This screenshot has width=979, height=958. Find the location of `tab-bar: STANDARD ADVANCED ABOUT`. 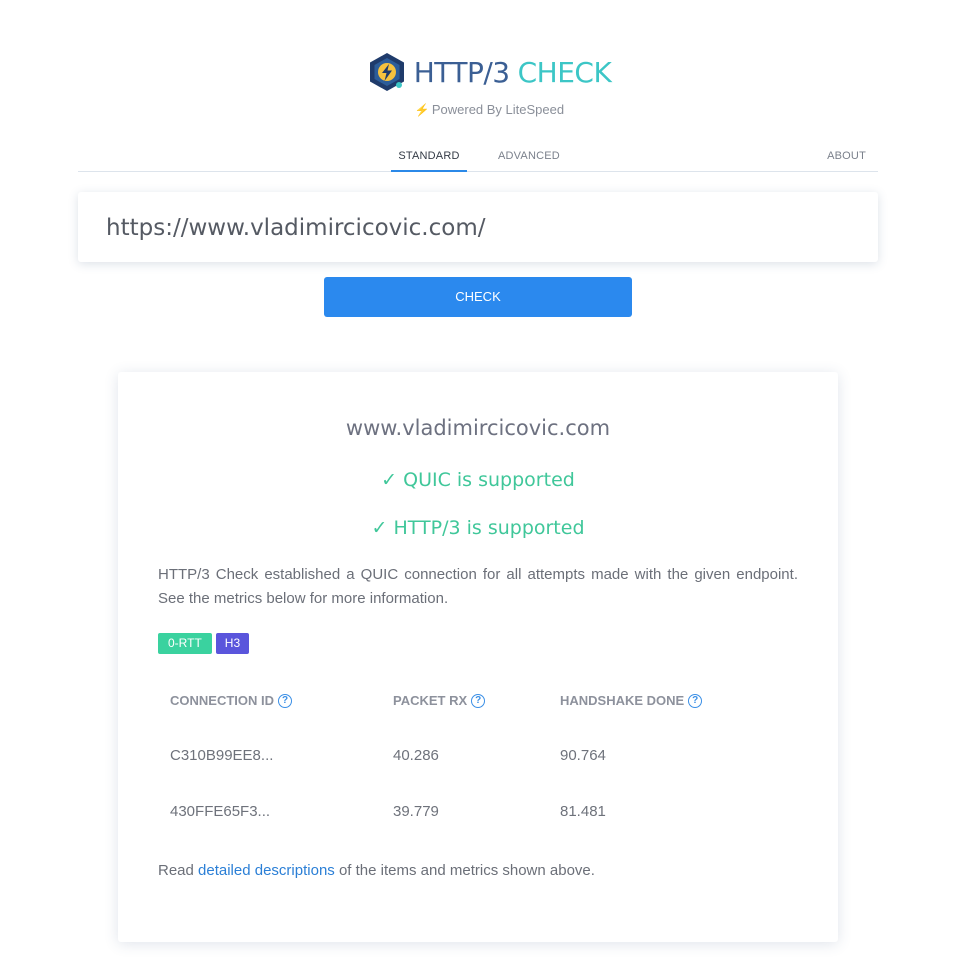

tab-bar: STANDARD ADVANCED ABOUT is located at coordinates (478, 156).